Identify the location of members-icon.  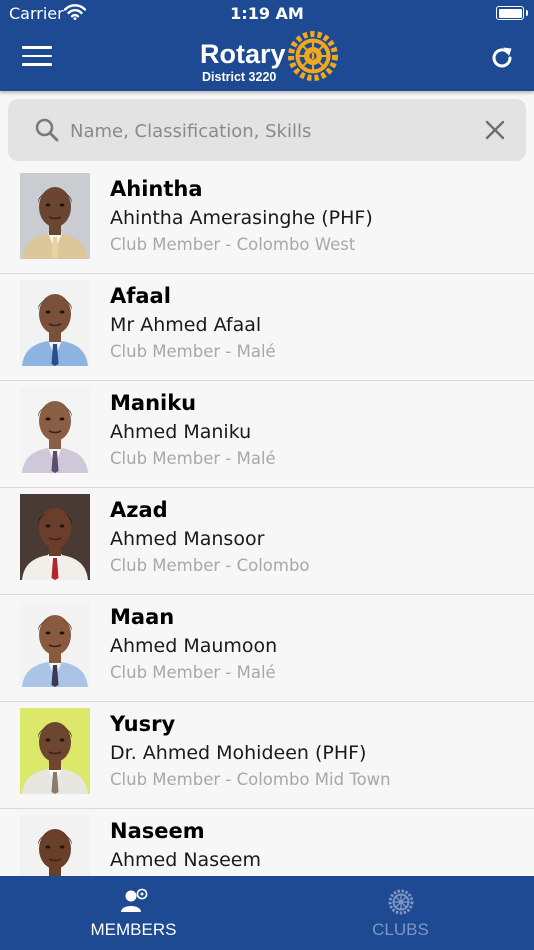
(134, 900).